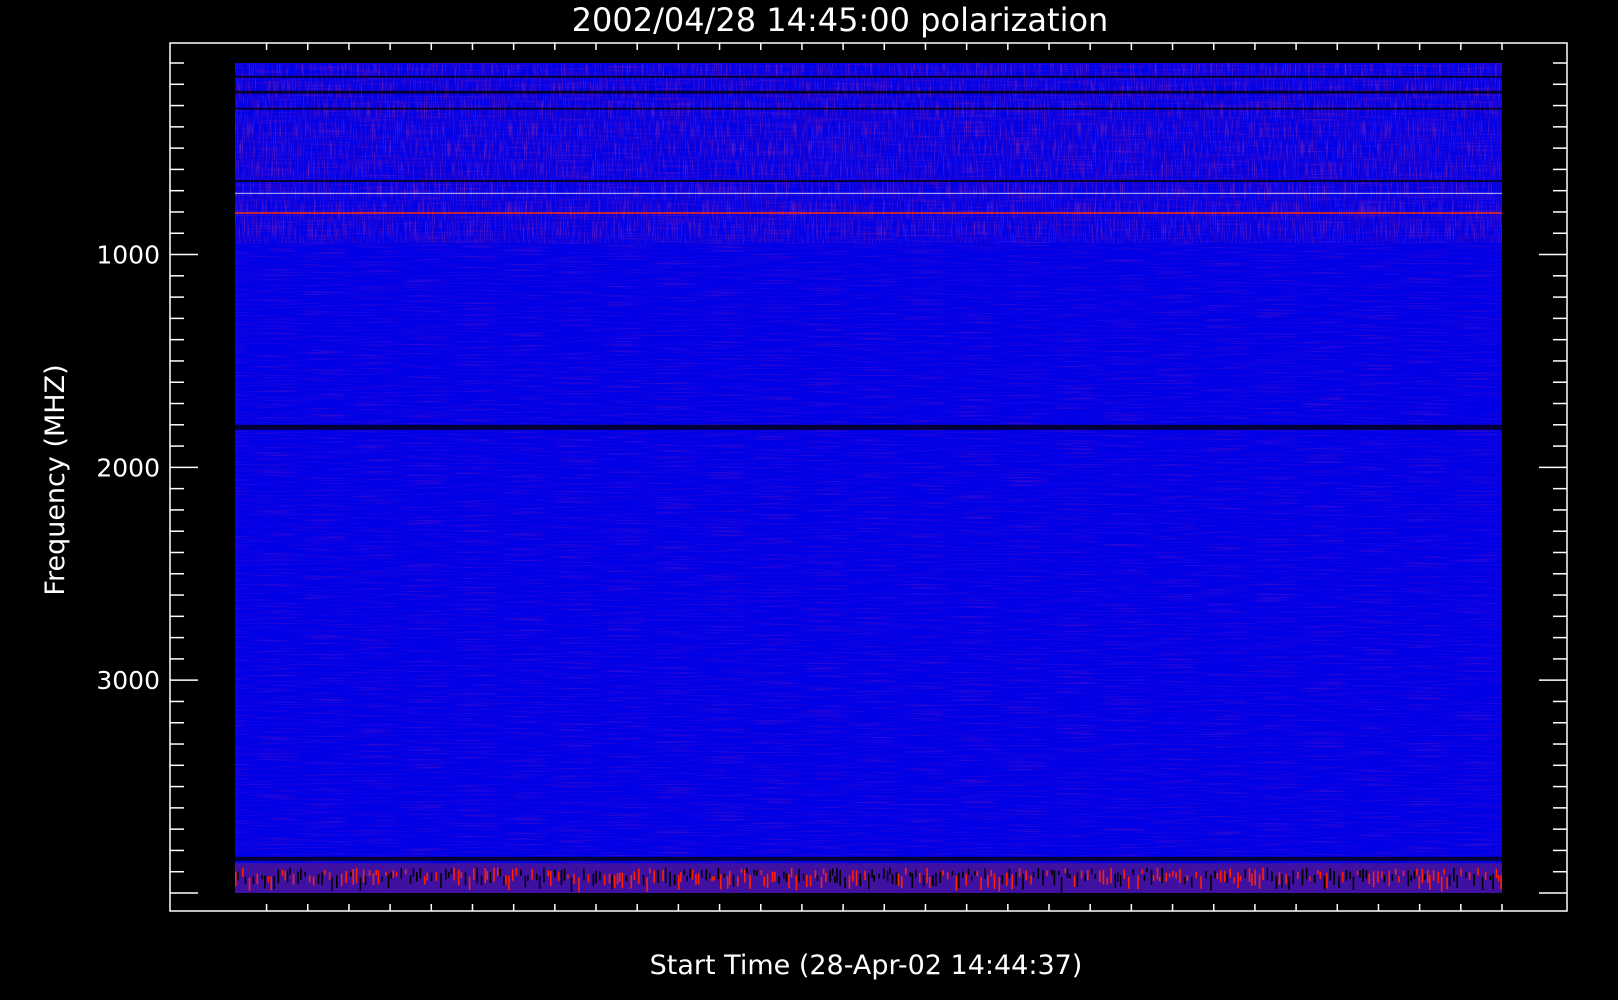  What do you see at coordinates (866, 965) in the screenshot?
I see `x-axis-label: Start Time (28-Apr-02 14:44:37)` at bounding box center [866, 965].